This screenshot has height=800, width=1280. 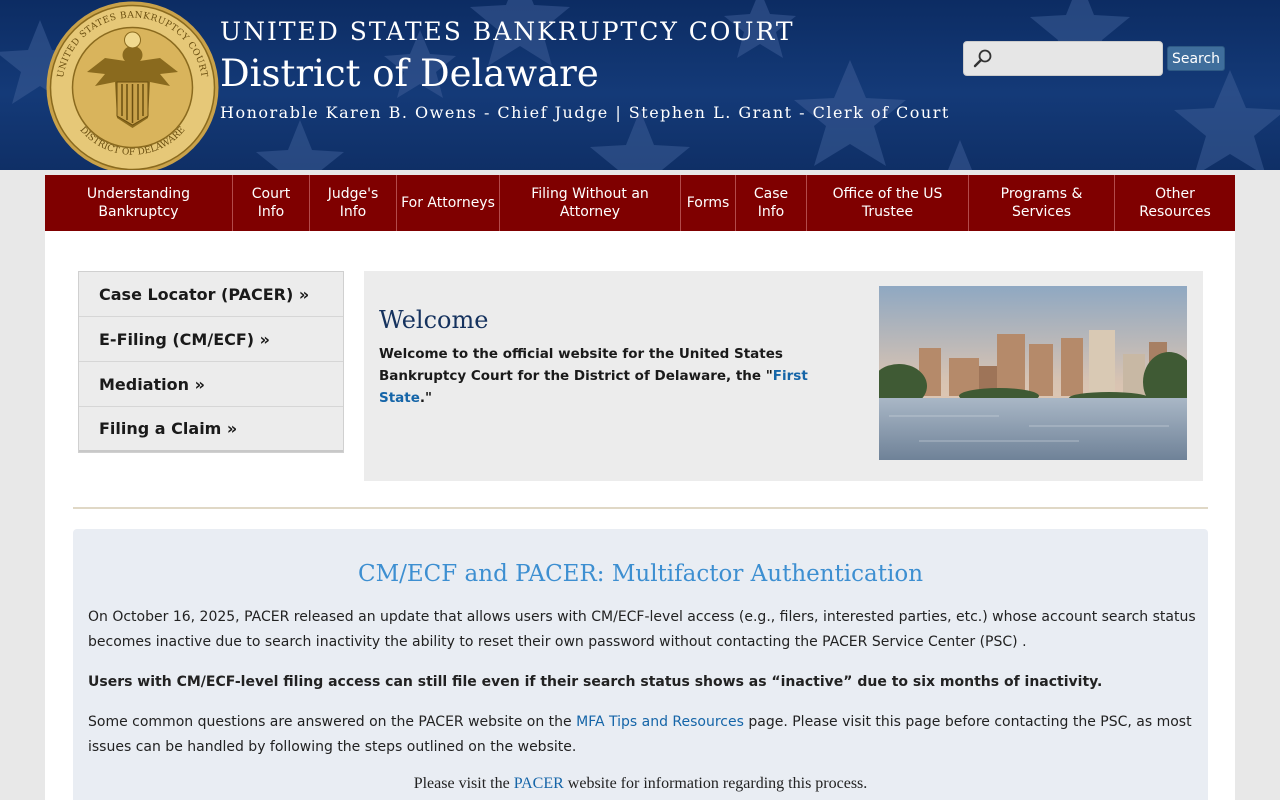 I want to click on nav-item-forms: Forms, so click(x=708, y=203).